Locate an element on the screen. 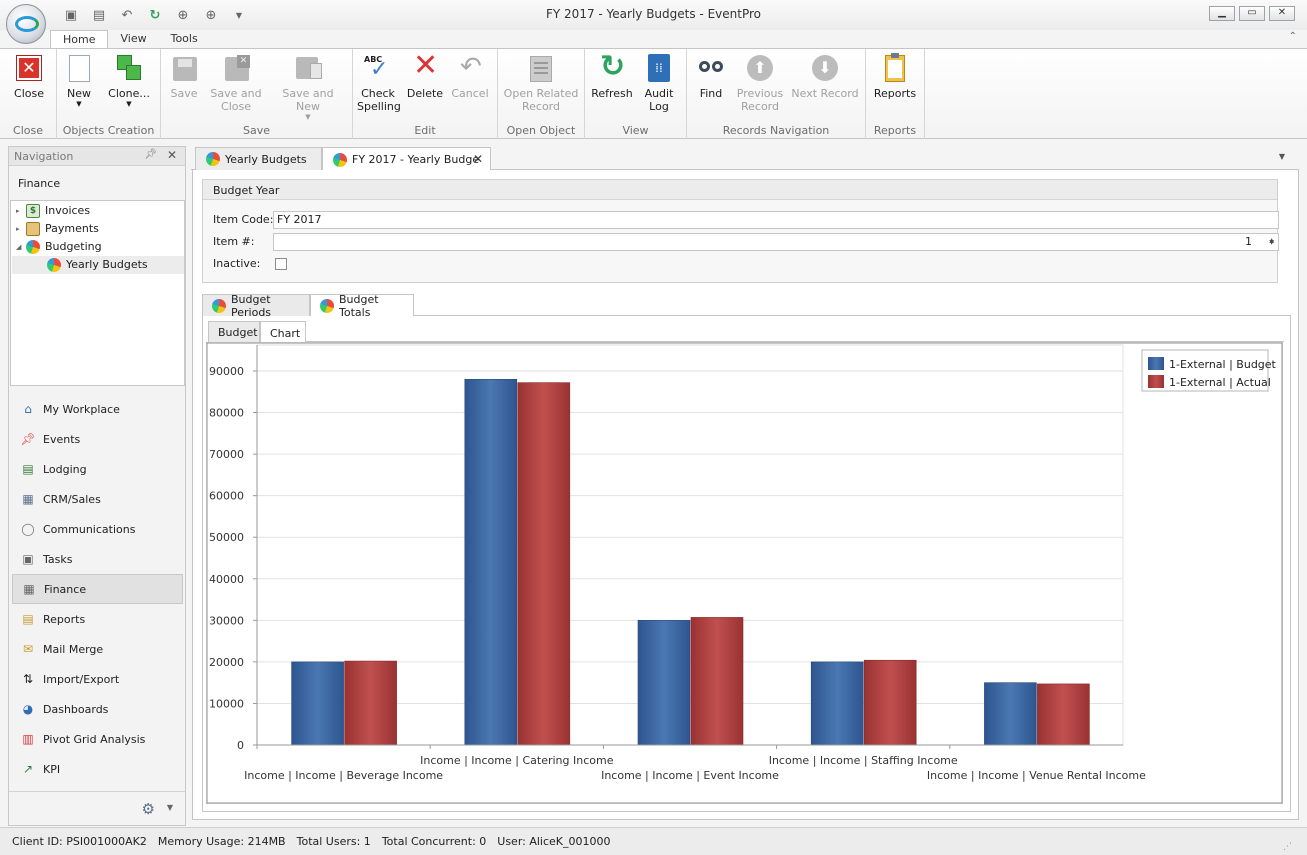  open-record-icon is located at coordinates (541, 68).